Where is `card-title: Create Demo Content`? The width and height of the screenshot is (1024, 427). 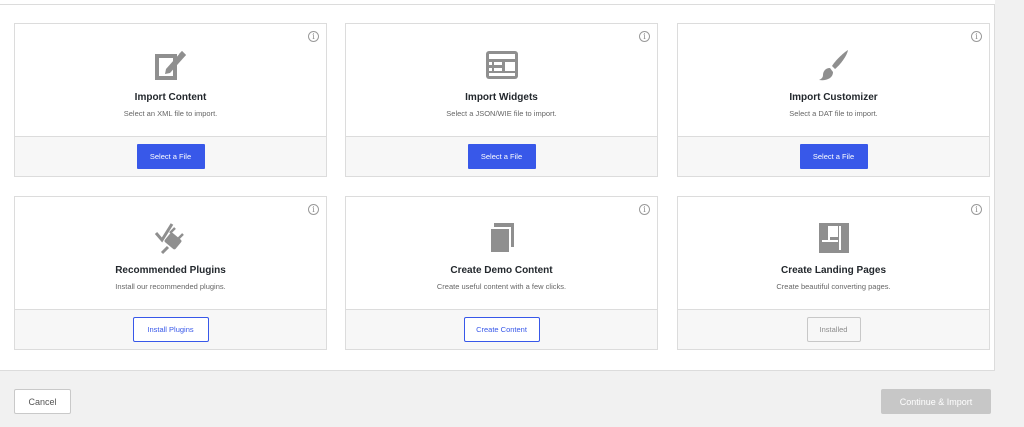 card-title: Create Demo Content is located at coordinates (501, 270).